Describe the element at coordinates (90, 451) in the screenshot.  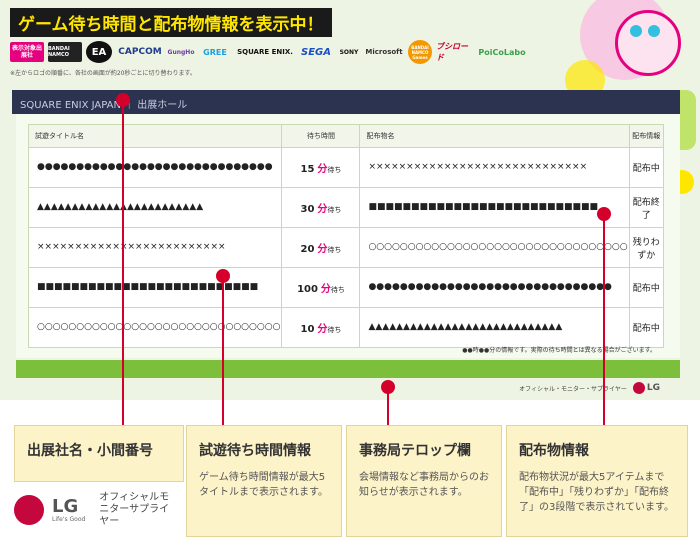
I see `callout-heading: 出展社名・小間番号` at that location.